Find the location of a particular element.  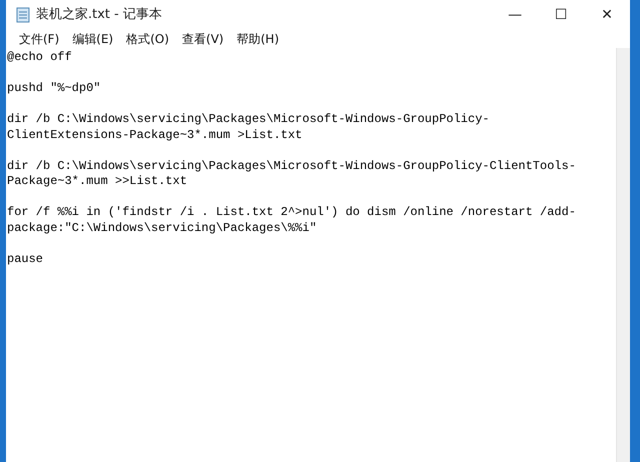

text-line: pause is located at coordinates (25, 259).